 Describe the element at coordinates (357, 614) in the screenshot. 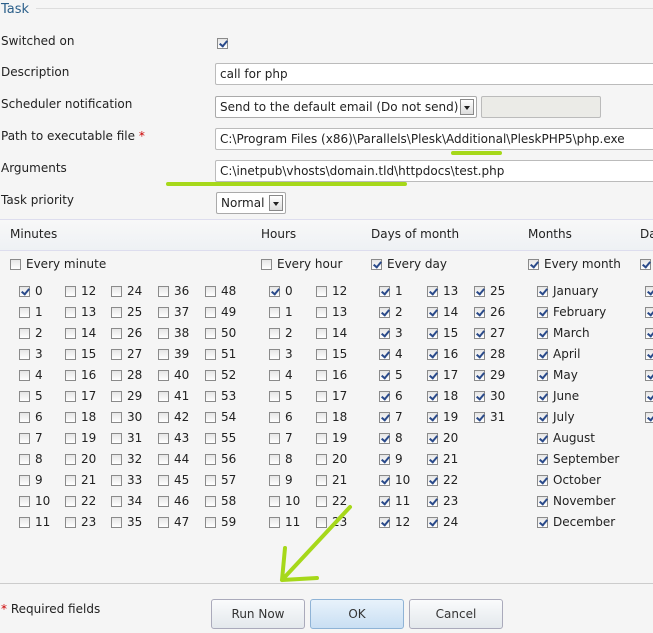

I see `ok-button: OK` at that location.